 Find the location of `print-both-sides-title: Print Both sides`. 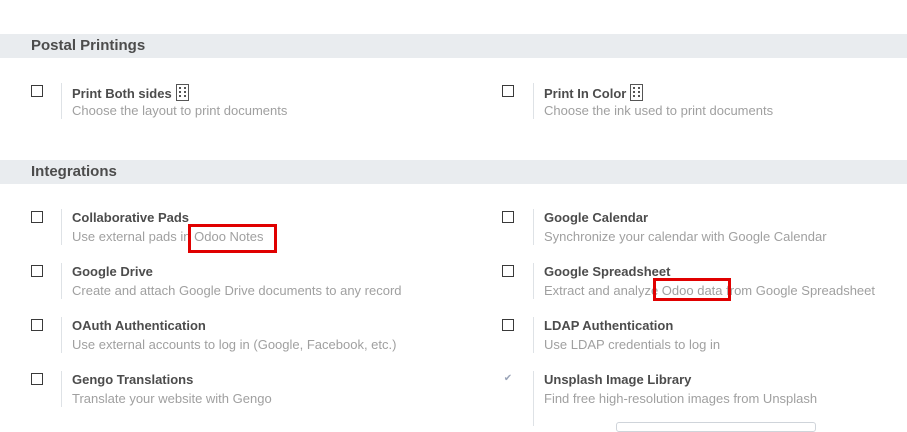

print-both-sides-title: Print Both sides is located at coordinates (130, 94).